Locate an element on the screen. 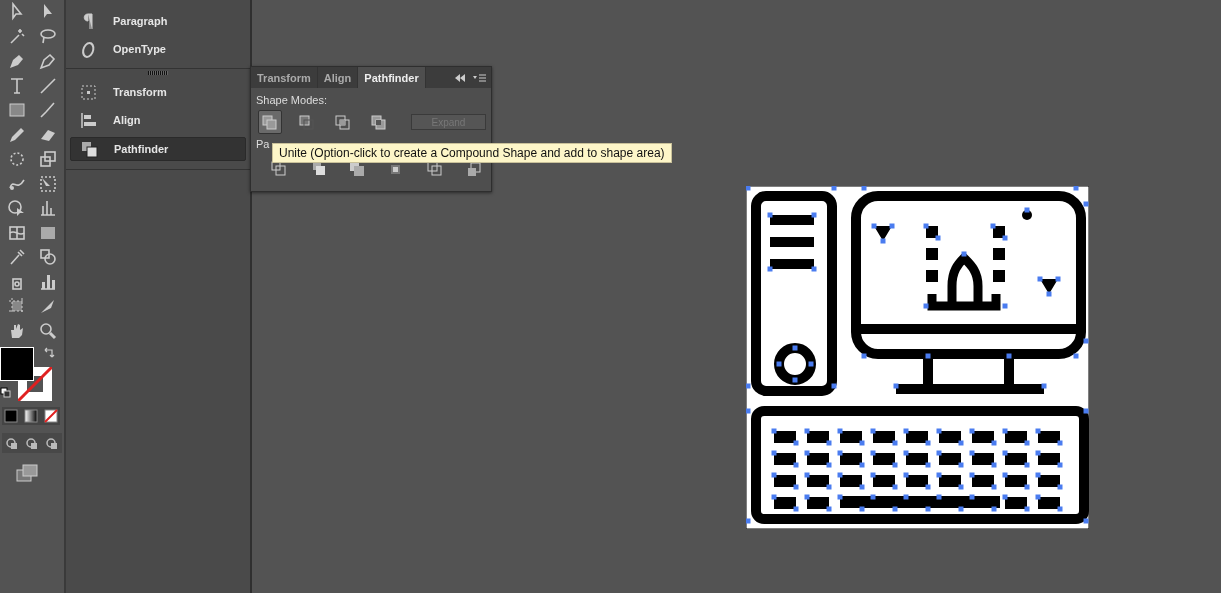  section-label: Pa is located at coordinates (263, 144).